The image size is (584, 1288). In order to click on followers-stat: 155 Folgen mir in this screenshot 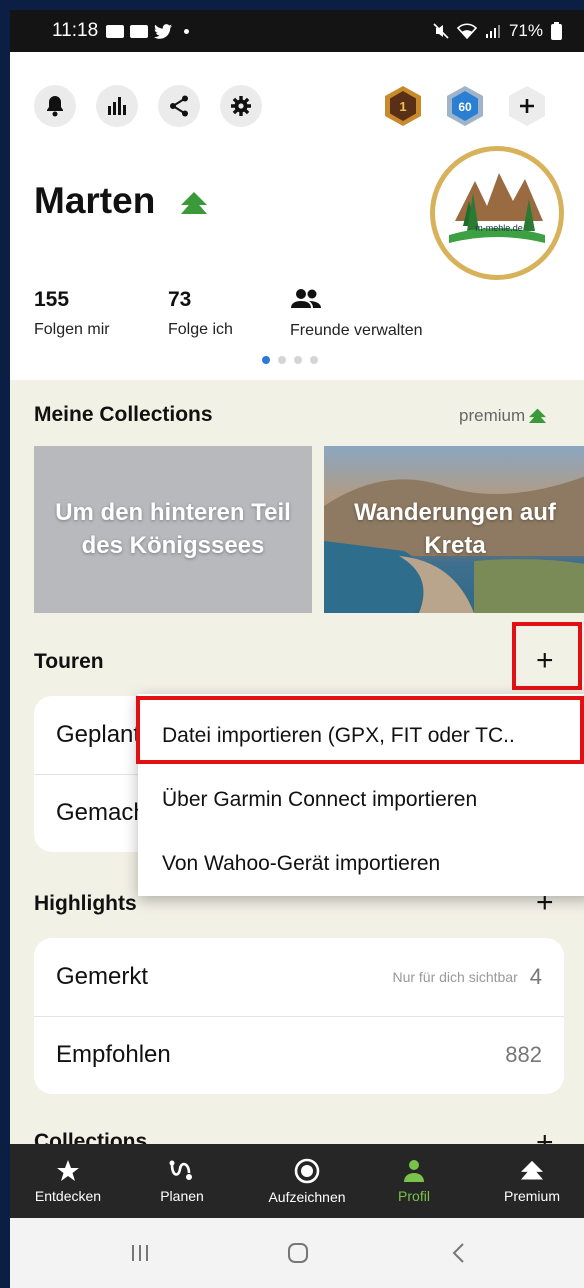, I will do `click(72, 313)`.